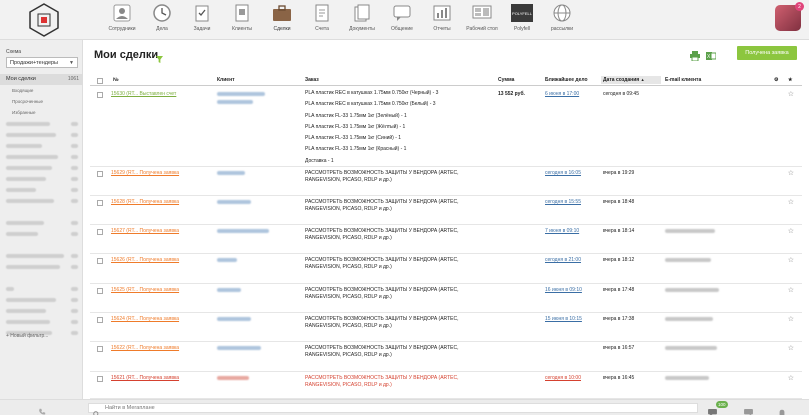 The width and height of the screenshot is (809, 415). I want to click on nav-item-clock: Дела, so click(162, 20).